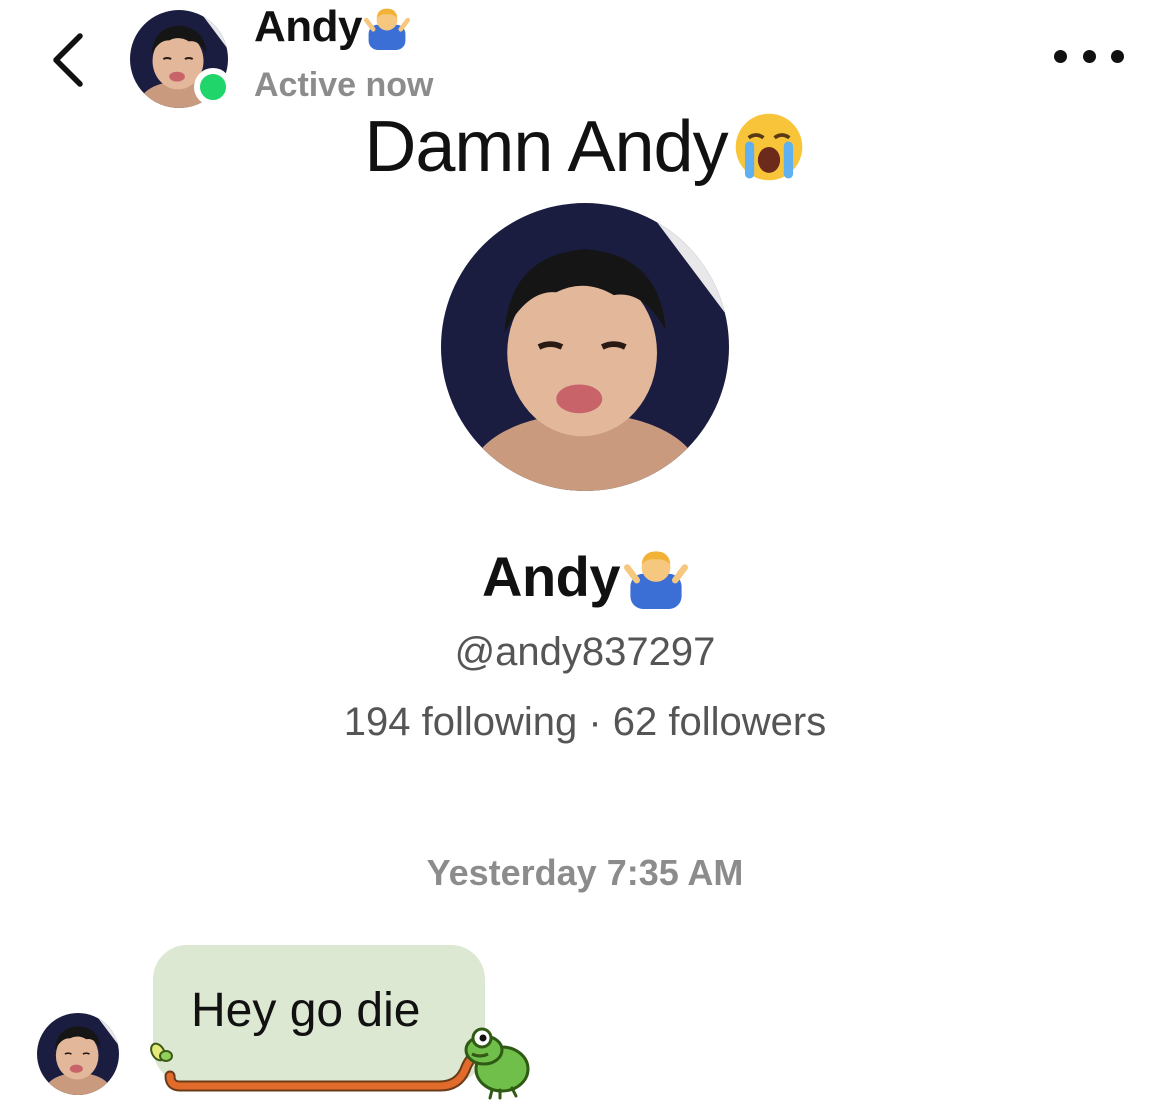 Image resolution: width=1170 pixels, height=1120 pixels. Describe the element at coordinates (719, 722) in the screenshot. I see `followers-count: 62 followers` at that location.